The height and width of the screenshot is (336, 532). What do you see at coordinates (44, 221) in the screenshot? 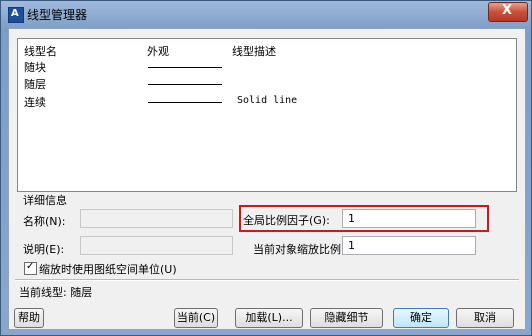
I see `name-label: 名称(N):` at bounding box center [44, 221].